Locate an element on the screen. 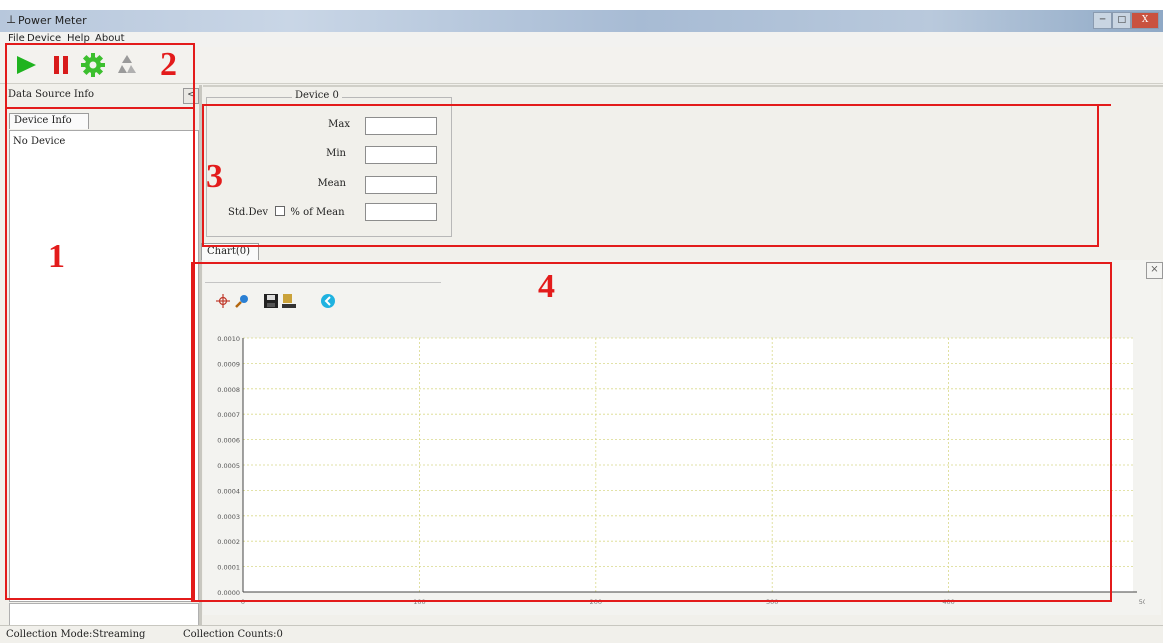  annotation-label-1: 1 is located at coordinates (56, 256).